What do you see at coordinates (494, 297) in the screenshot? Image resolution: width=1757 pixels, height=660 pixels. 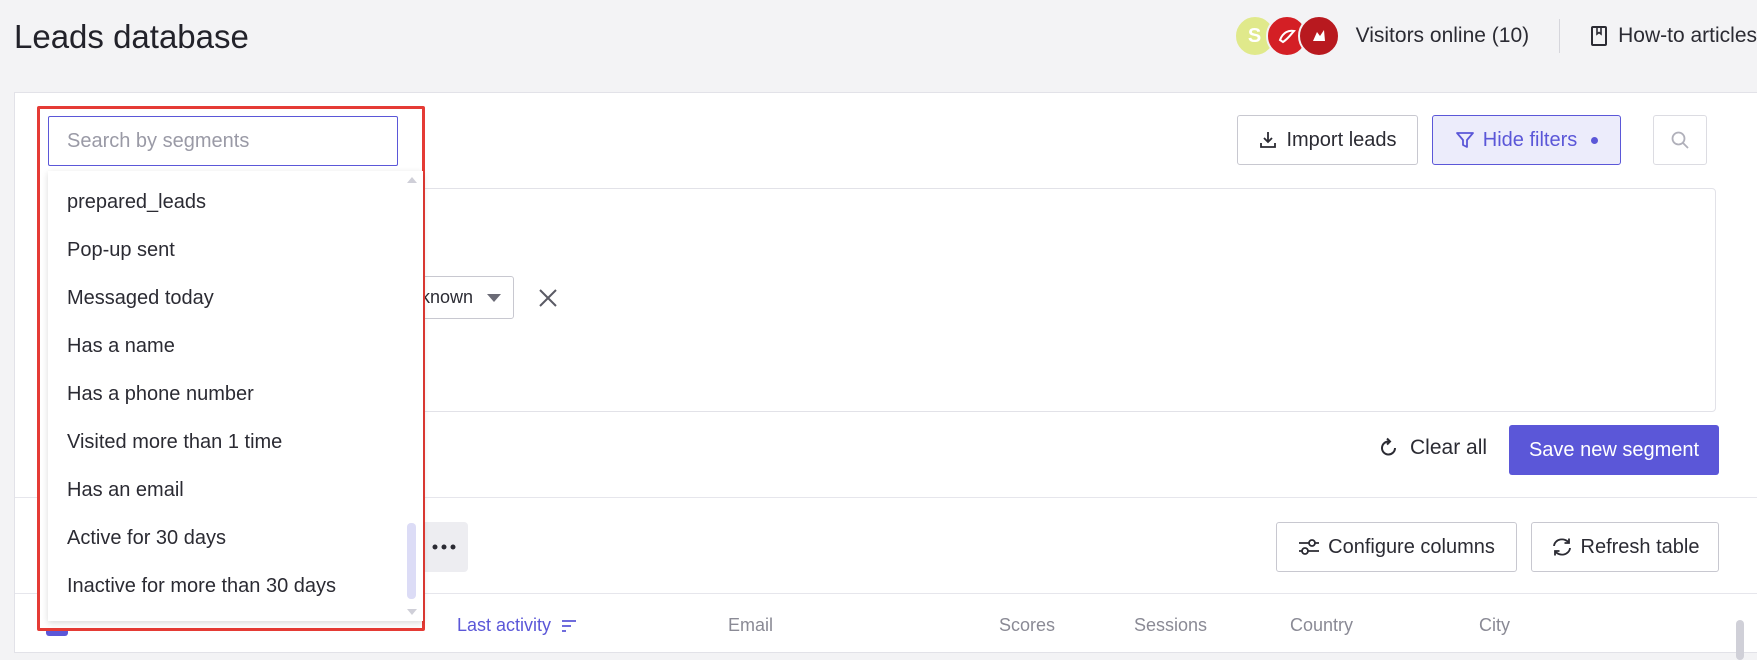 I see `chevron-down-icon` at bounding box center [494, 297].